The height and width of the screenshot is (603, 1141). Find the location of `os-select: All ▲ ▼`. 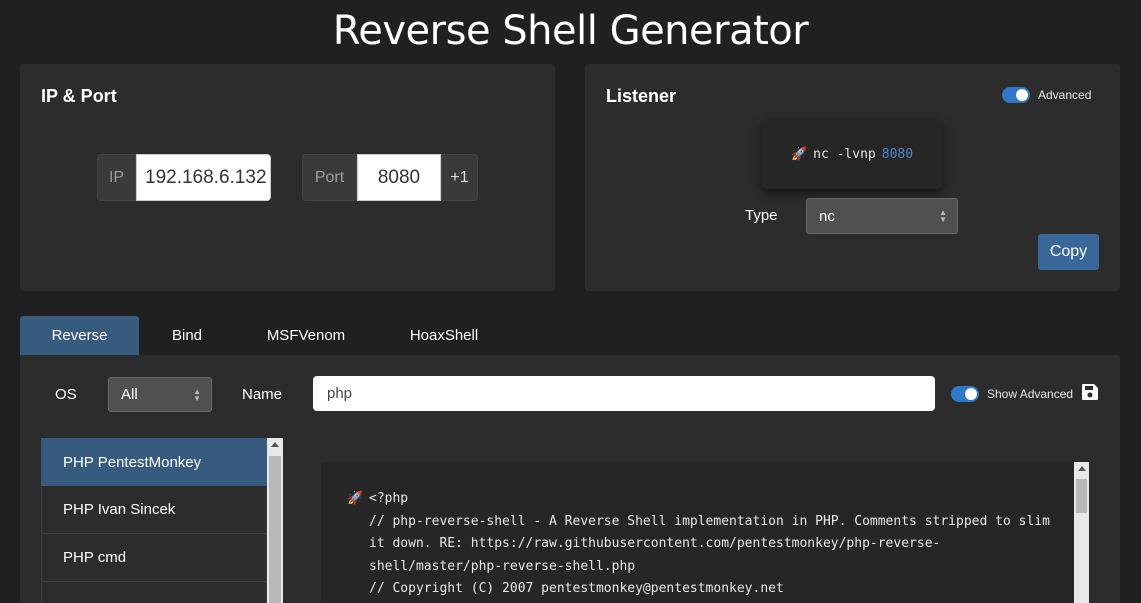

os-select: All ▲ ▼ is located at coordinates (160, 394).